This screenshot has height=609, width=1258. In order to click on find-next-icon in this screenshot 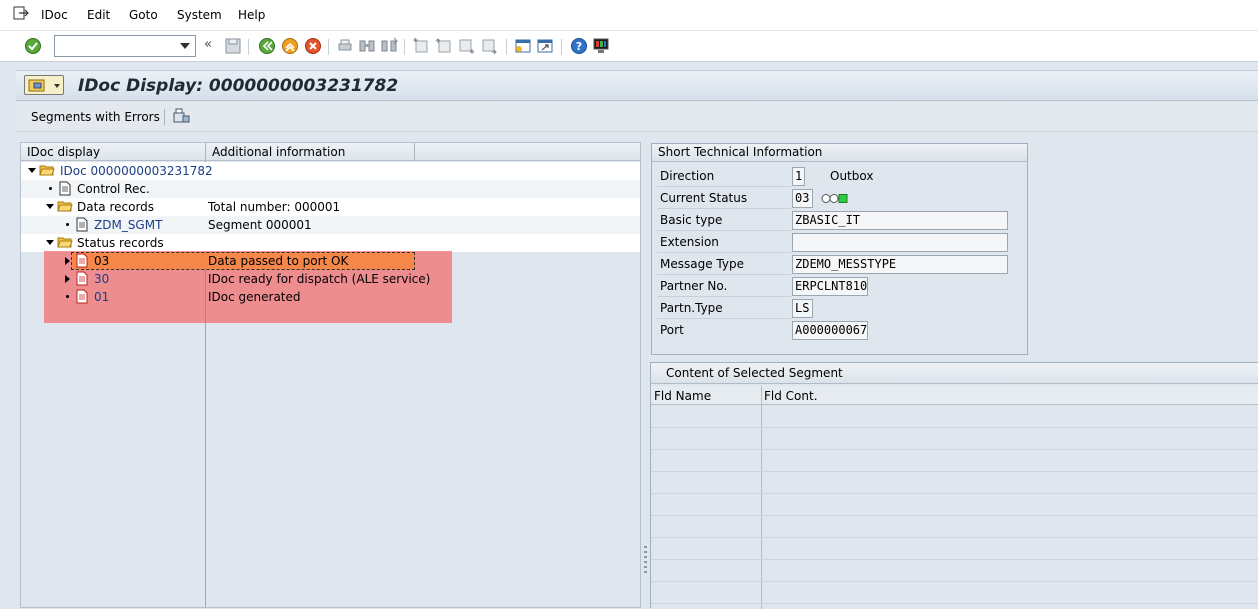, I will do `click(389, 46)`.